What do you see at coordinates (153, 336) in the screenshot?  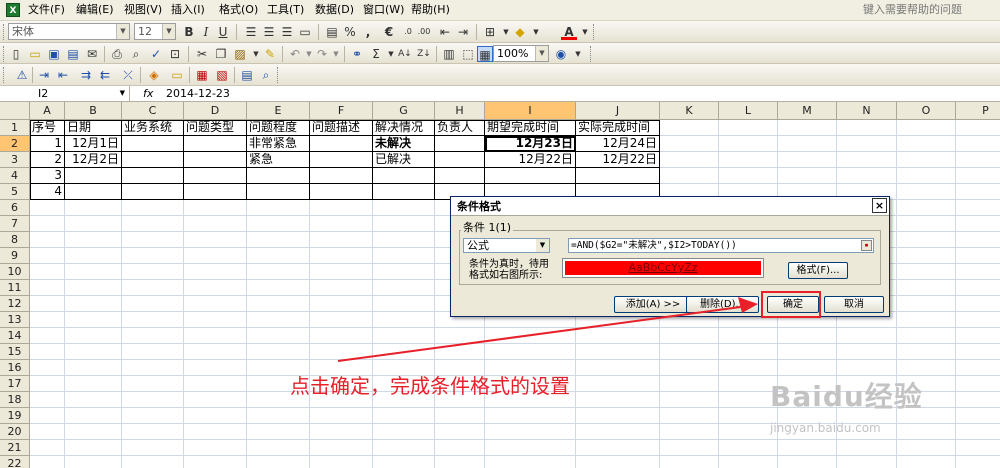 I see `cell-c14` at bounding box center [153, 336].